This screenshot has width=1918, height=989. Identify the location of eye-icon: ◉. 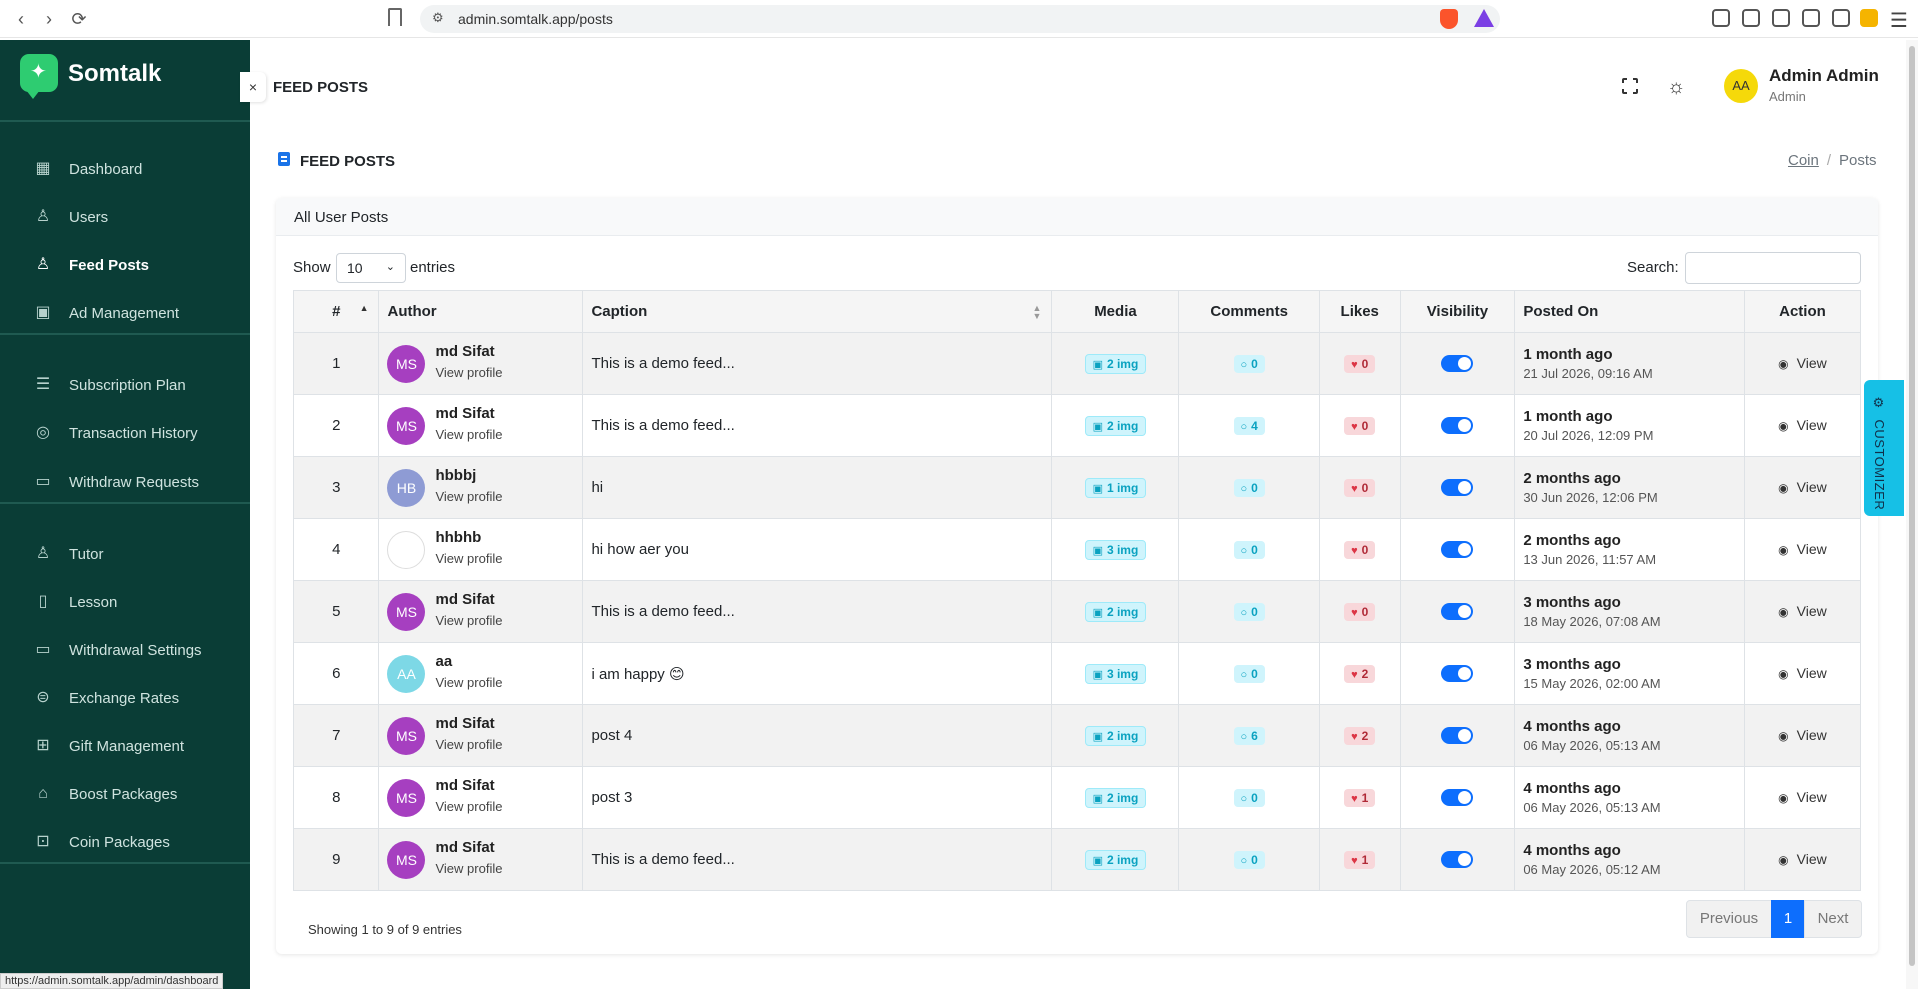
(1783, 674).